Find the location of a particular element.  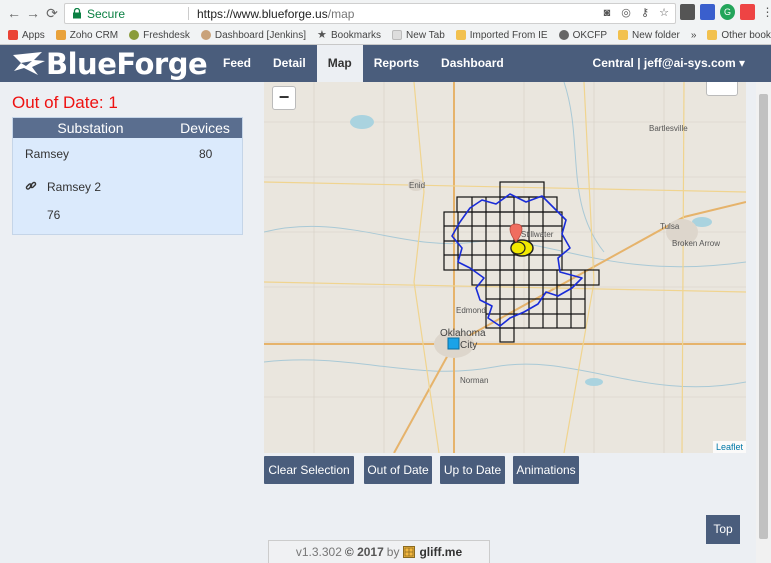

header-devices: Devices is located at coordinates (205, 128).